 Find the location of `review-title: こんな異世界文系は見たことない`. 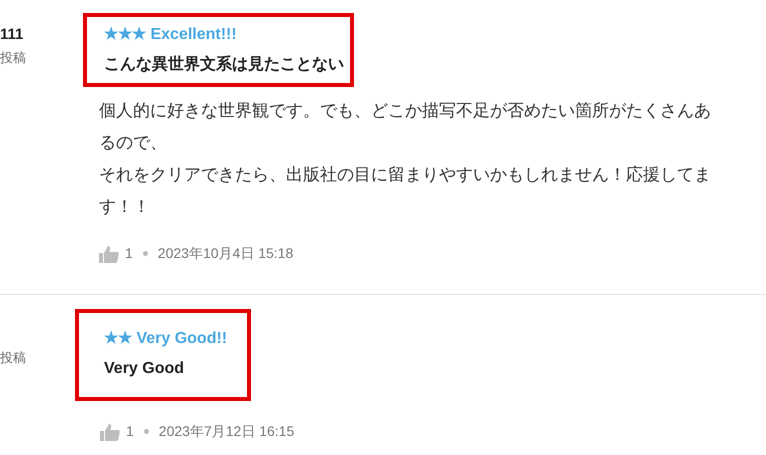

review-title: こんな異世界文系は見たことない is located at coordinates (224, 64).